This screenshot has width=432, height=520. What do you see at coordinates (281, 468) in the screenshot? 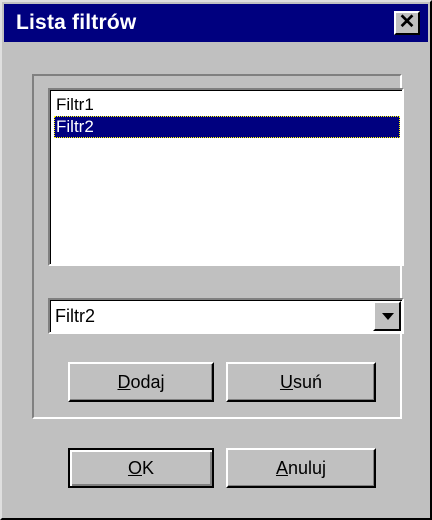
I see `cancel-accel: A` at bounding box center [281, 468].